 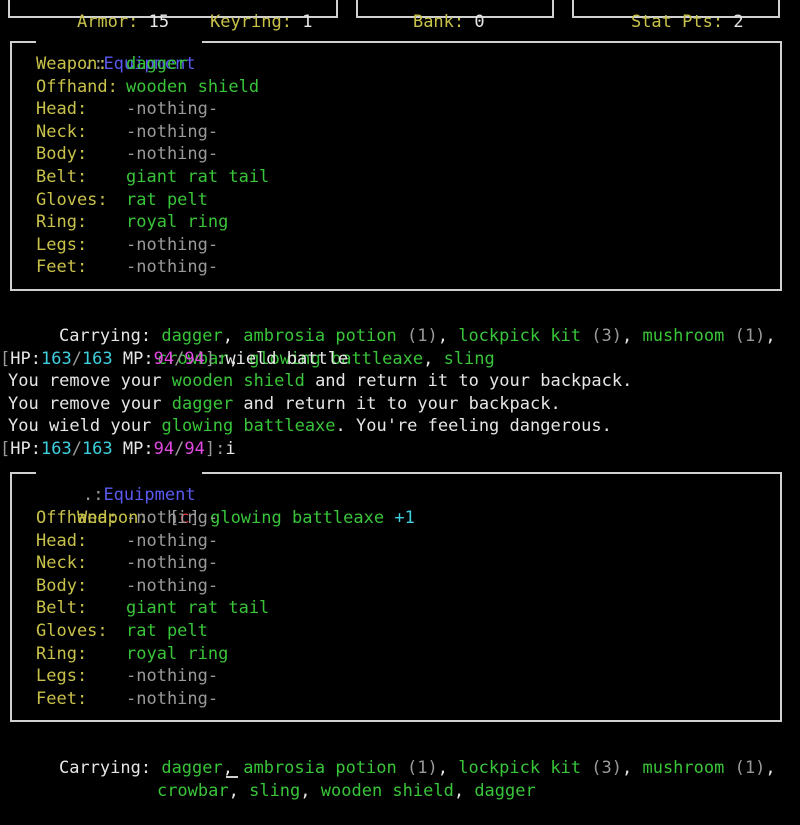 I want to click on text-segment: wooden shield, so click(x=387, y=790).